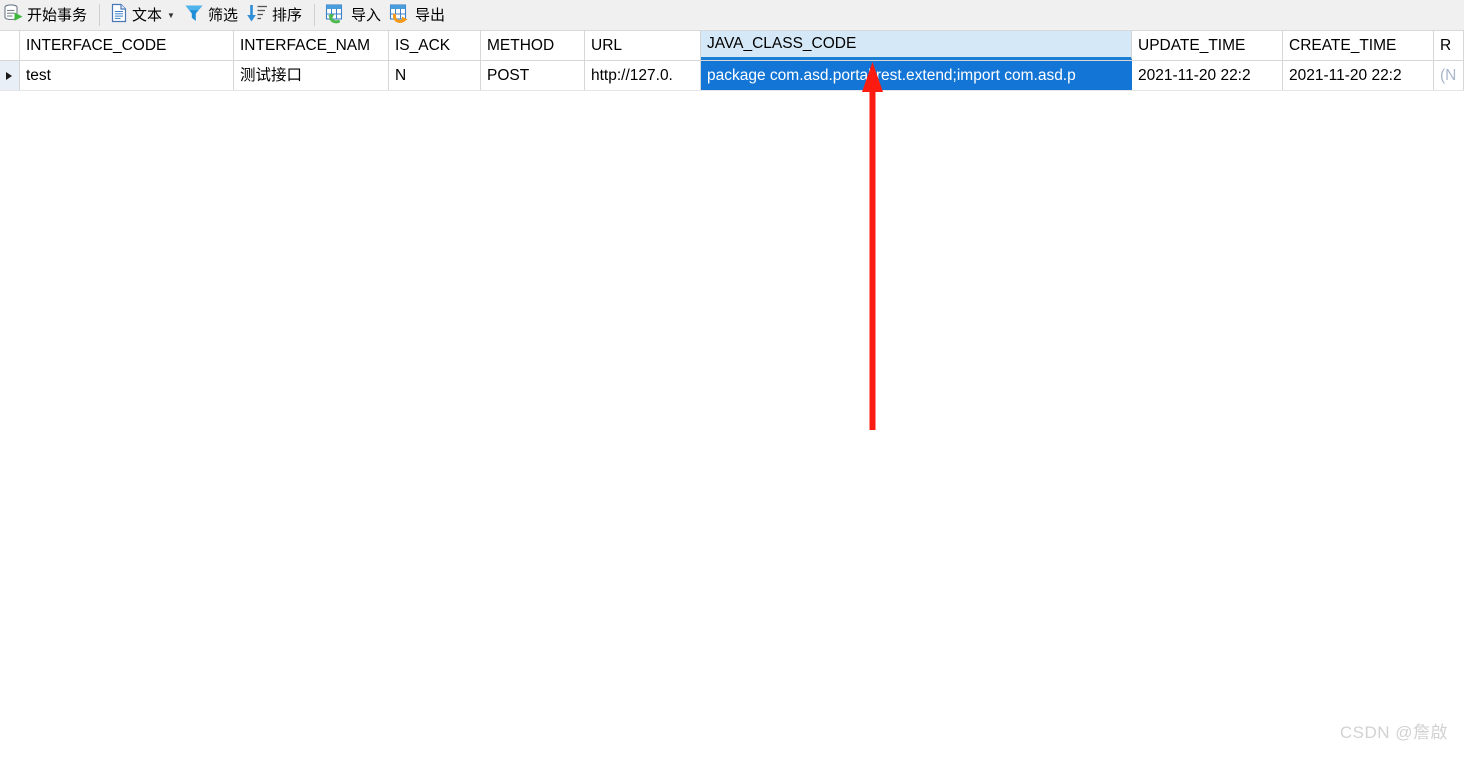 This screenshot has height=759, width=1464. I want to click on sort-label: 排序, so click(286, 15).